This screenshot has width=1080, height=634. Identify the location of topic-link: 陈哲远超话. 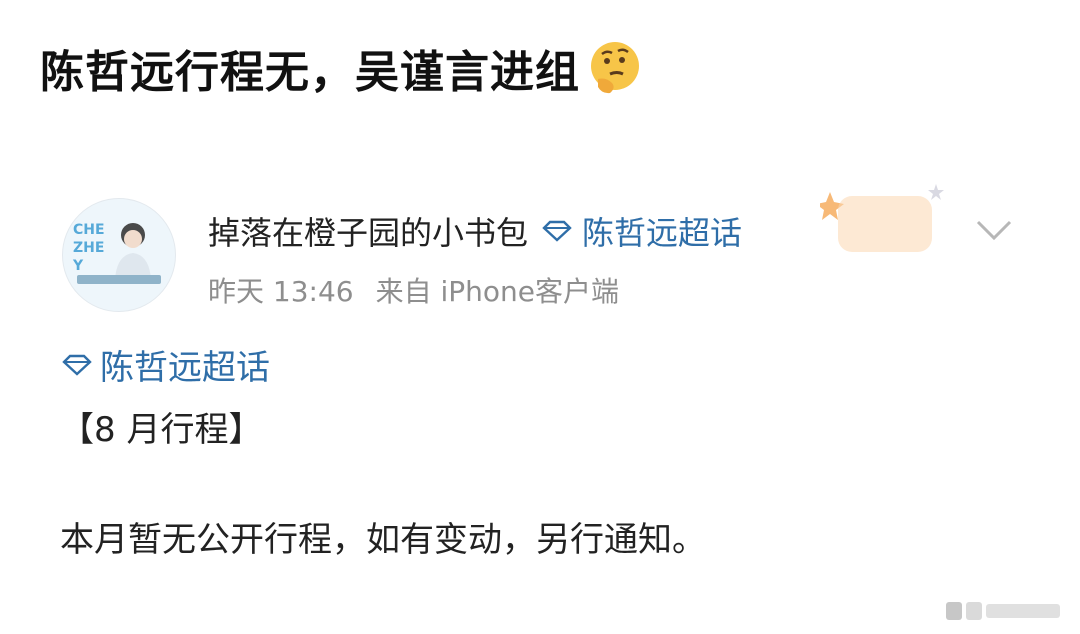
(662, 231).